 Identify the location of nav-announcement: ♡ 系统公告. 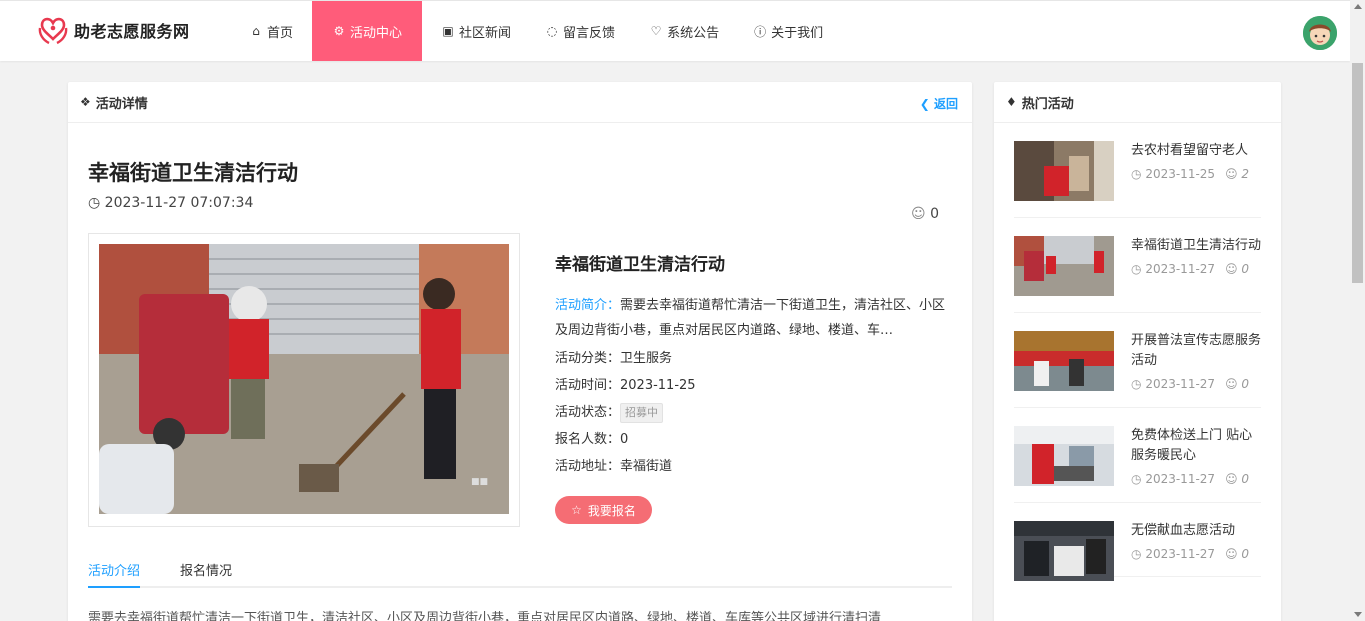
(684, 31).